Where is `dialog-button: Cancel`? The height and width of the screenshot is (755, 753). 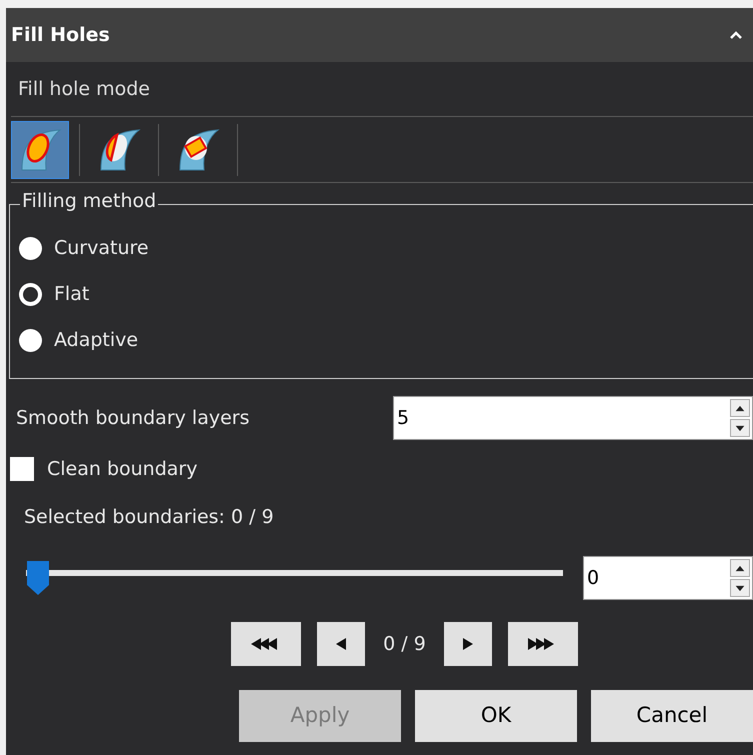
dialog-button: Cancel is located at coordinates (672, 716).